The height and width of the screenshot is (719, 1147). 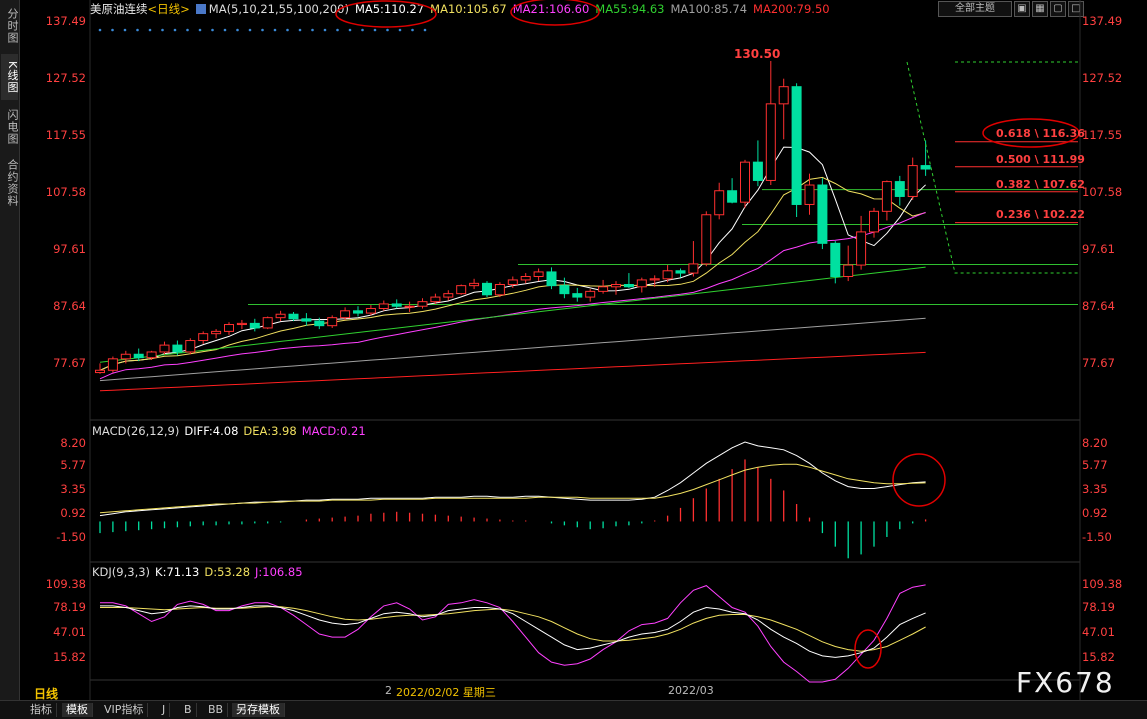 What do you see at coordinates (555, 13) in the screenshot?
I see `ma21-highlight-ellipse` at bounding box center [555, 13].